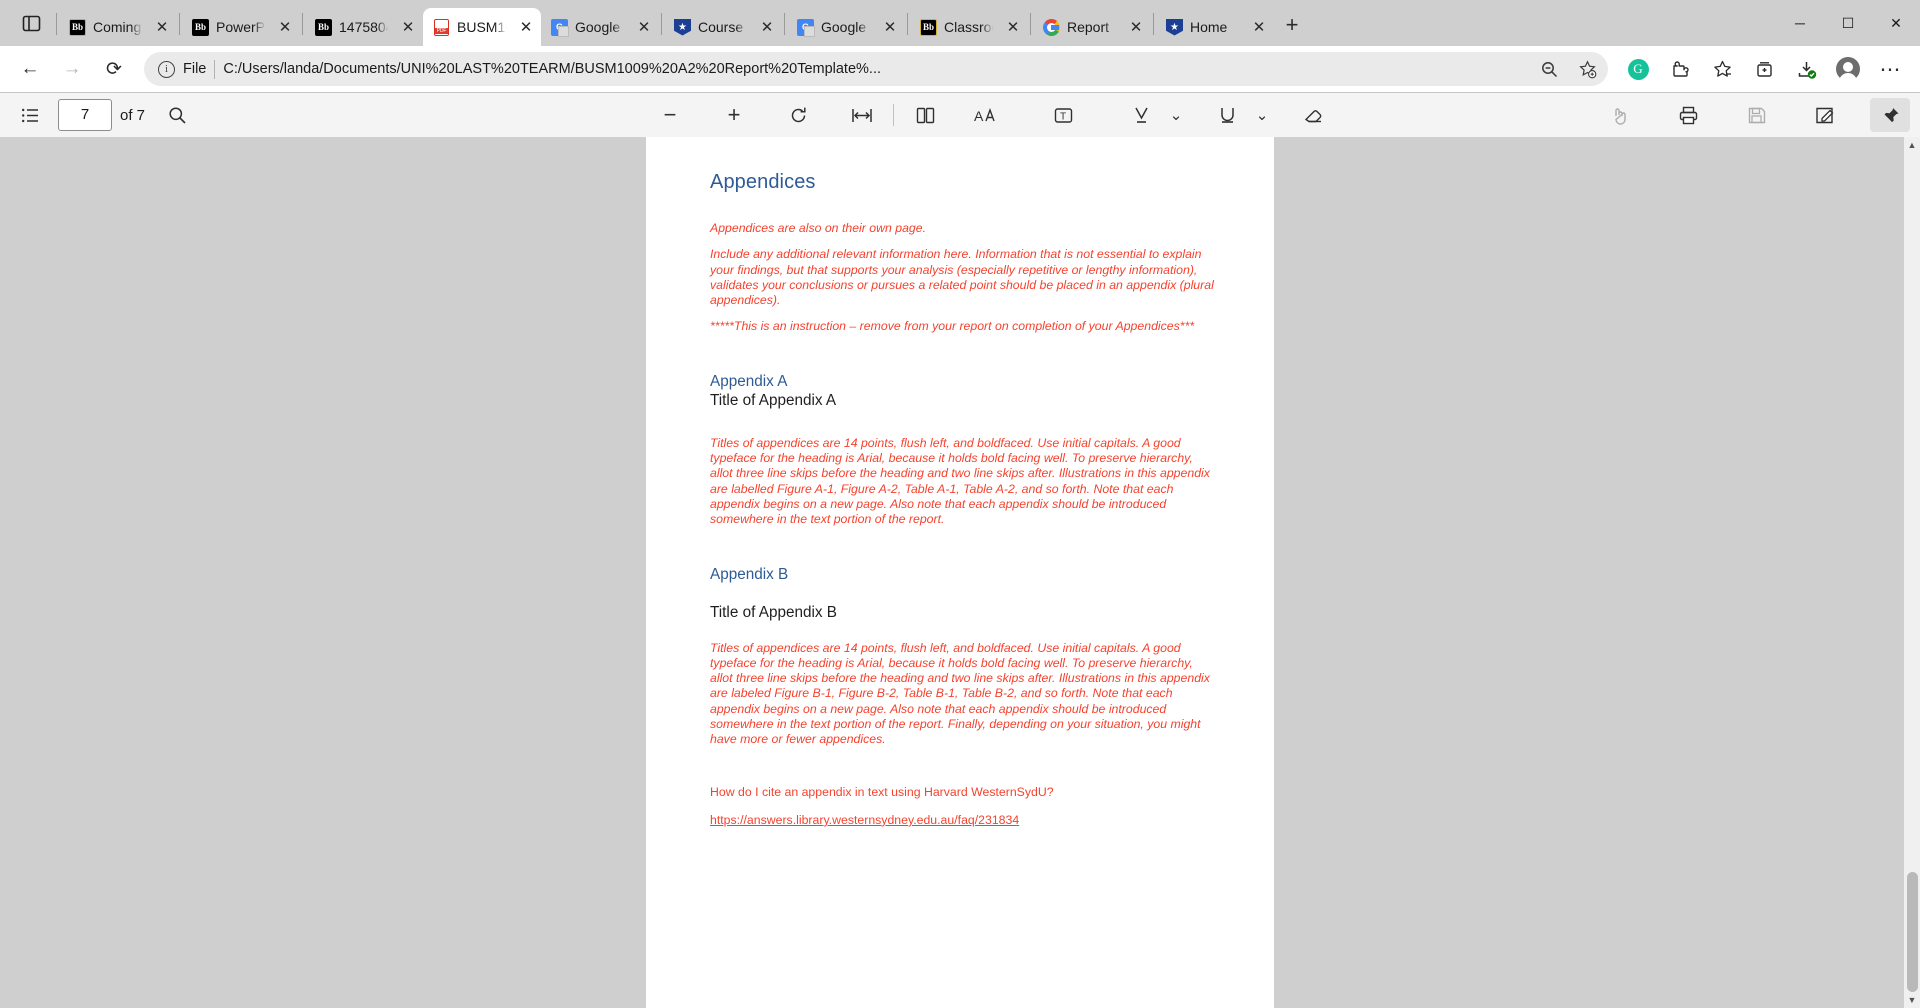 Image resolution: width=1920 pixels, height=1008 pixels. What do you see at coordinates (818, 228) in the screenshot?
I see `intro-line: Appendices are also on their own page.` at bounding box center [818, 228].